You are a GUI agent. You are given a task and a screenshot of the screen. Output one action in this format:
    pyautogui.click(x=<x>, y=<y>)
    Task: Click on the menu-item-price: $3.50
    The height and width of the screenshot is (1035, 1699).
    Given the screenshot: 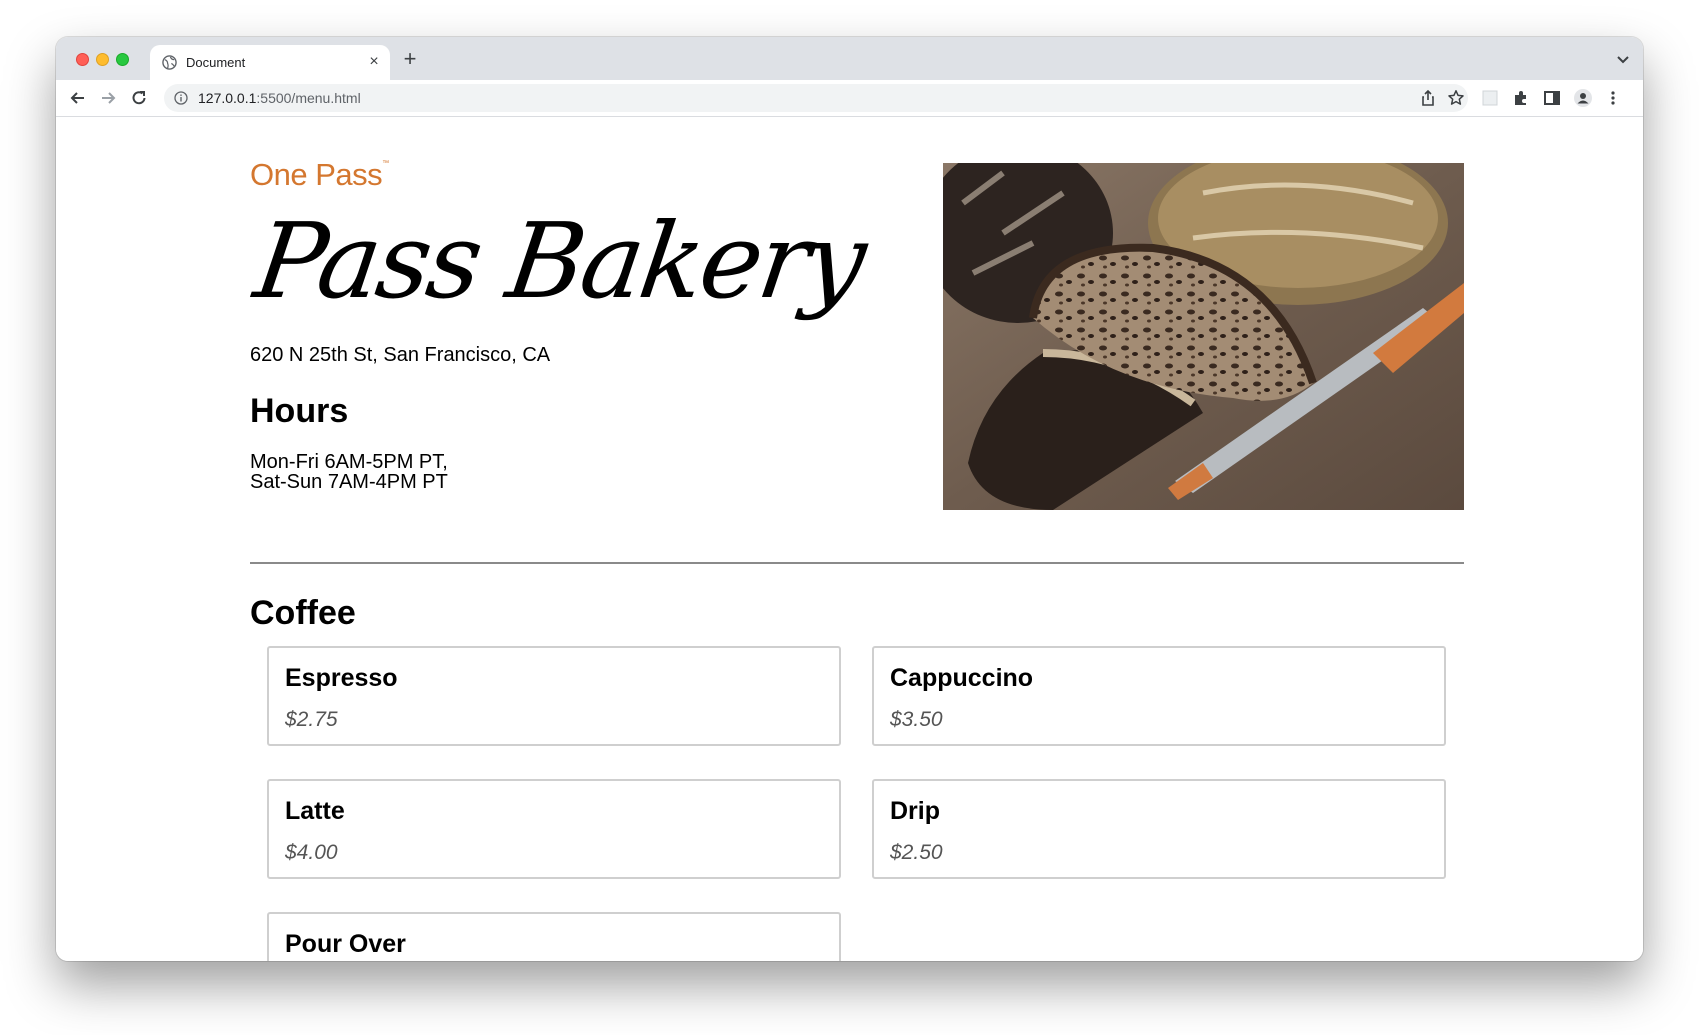 What is the action you would take?
    pyautogui.click(x=916, y=719)
    